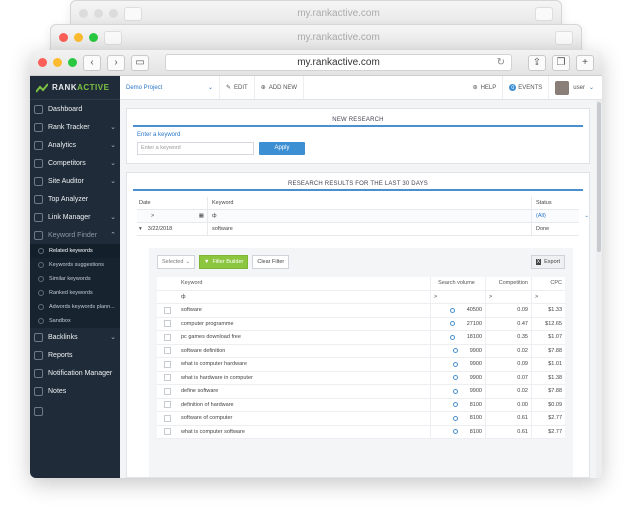 This screenshot has width=630, height=520. Describe the element at coordinates (369, 216) in the screenshot. I see `keyword-filter-input: ф` at that location.